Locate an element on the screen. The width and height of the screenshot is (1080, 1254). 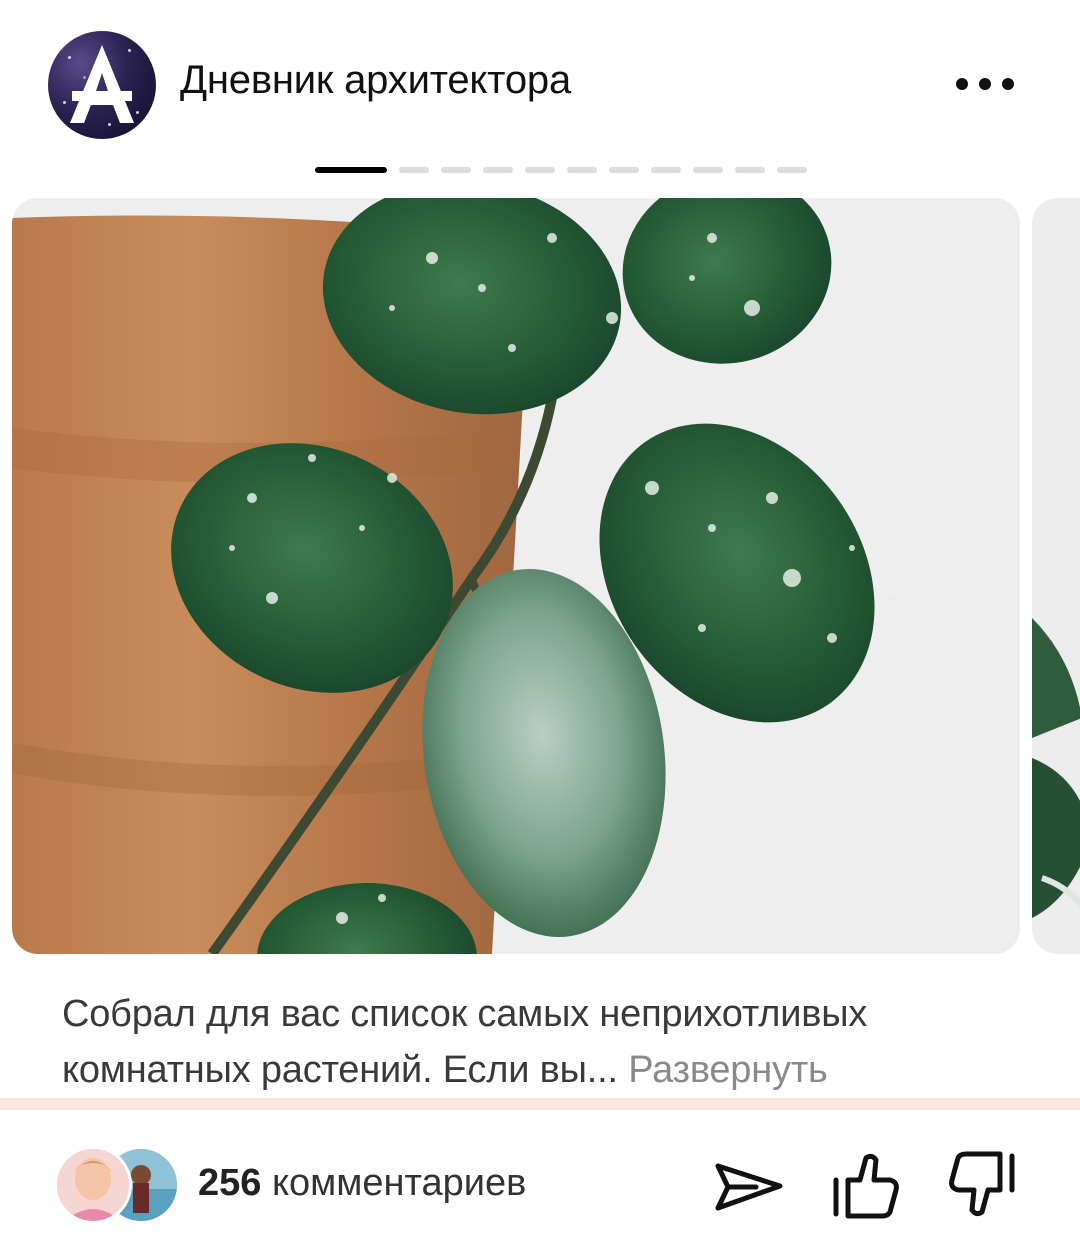
share-send-icon is located at coordinates (749, 1187).